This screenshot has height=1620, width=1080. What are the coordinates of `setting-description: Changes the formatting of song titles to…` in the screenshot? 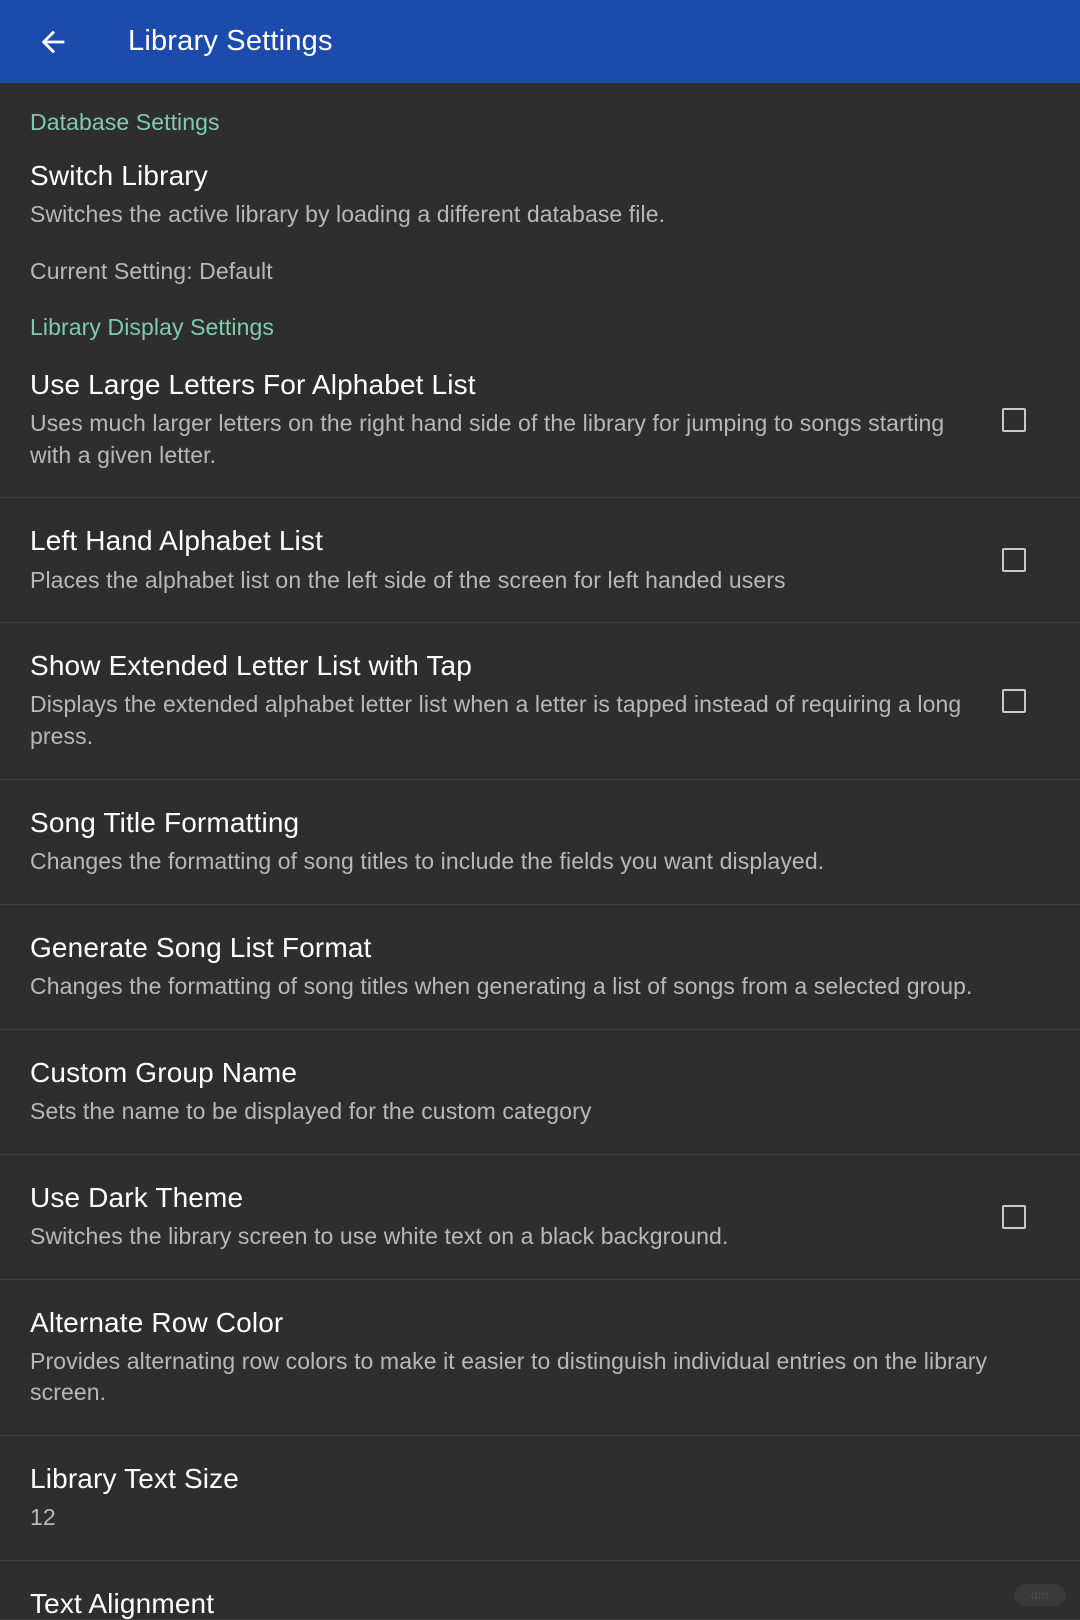 It's located at (427, 861).